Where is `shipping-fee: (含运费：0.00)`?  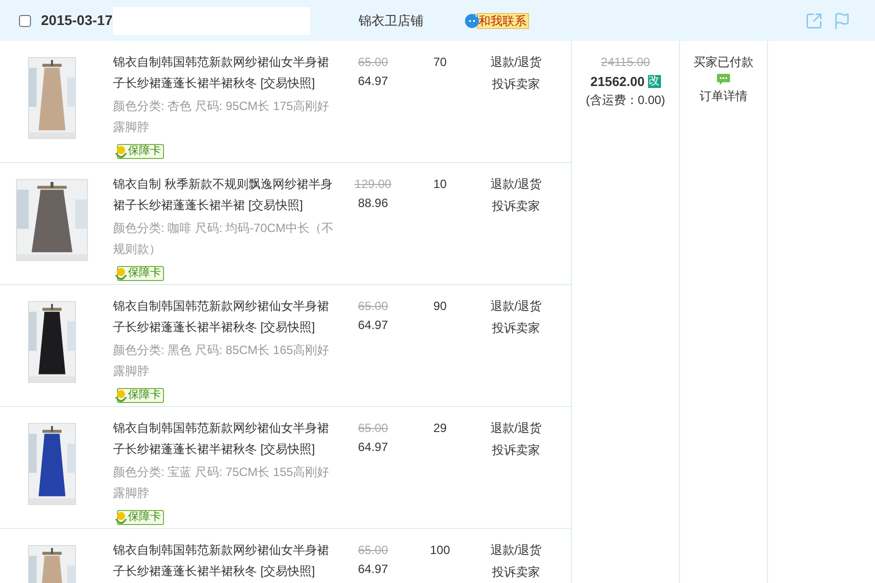 shipping-fee: (含运费：0.00) is located at coordinates (626, 100).